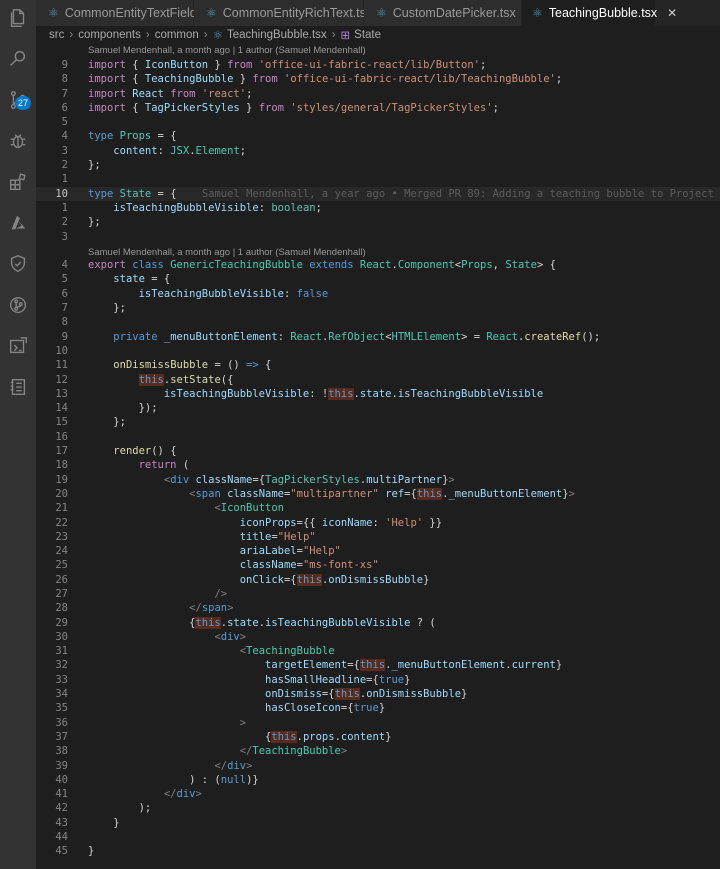  What do you see at coordinates (378, 465) in the screenshot?
I see `code-line: 18 return (` at bounding box center [378, 465].